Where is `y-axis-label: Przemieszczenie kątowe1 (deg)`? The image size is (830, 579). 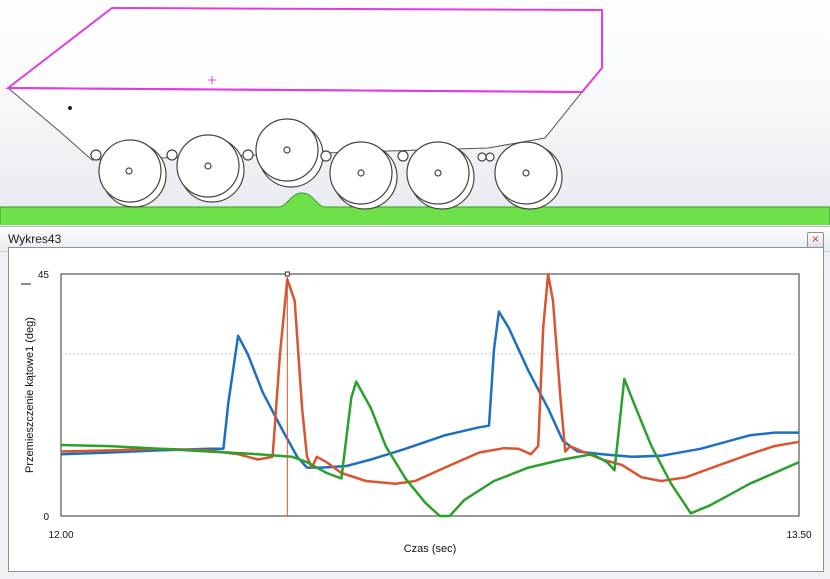
y-axis-label: Przemieszczenie kątowe1 (deg) is located at coordinates (30, 395).